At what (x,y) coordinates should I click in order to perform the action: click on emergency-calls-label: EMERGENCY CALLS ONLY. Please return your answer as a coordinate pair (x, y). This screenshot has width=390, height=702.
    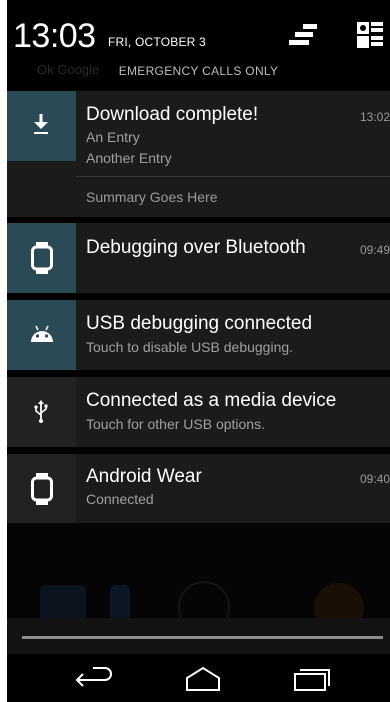
    Looking at the image, I should click on (198, 71).